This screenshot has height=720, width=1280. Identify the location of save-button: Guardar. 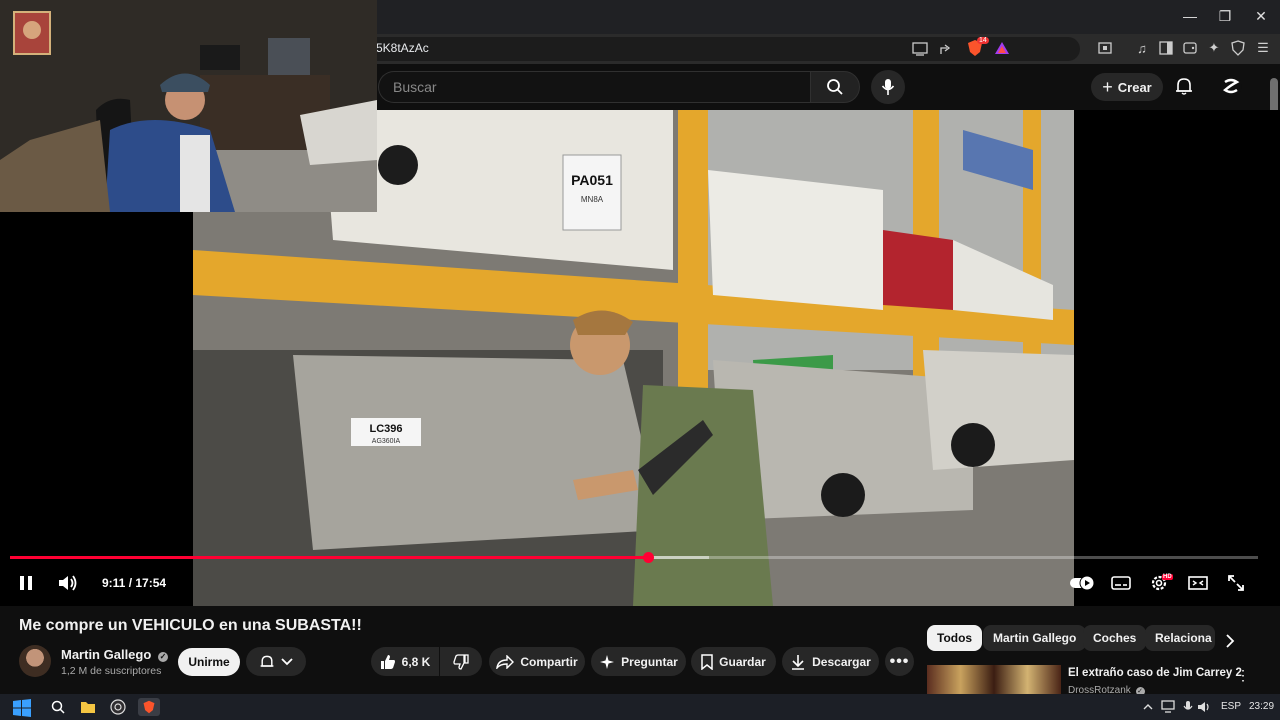
(733, 661).